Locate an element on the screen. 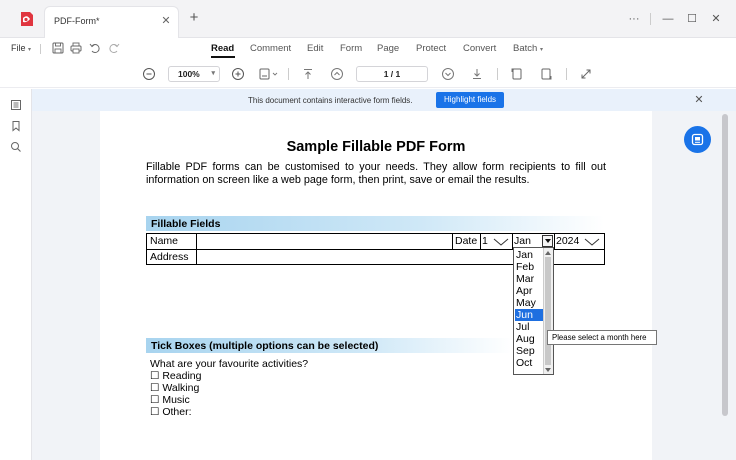  day-select: 1 is located at coordinates (496, 241).